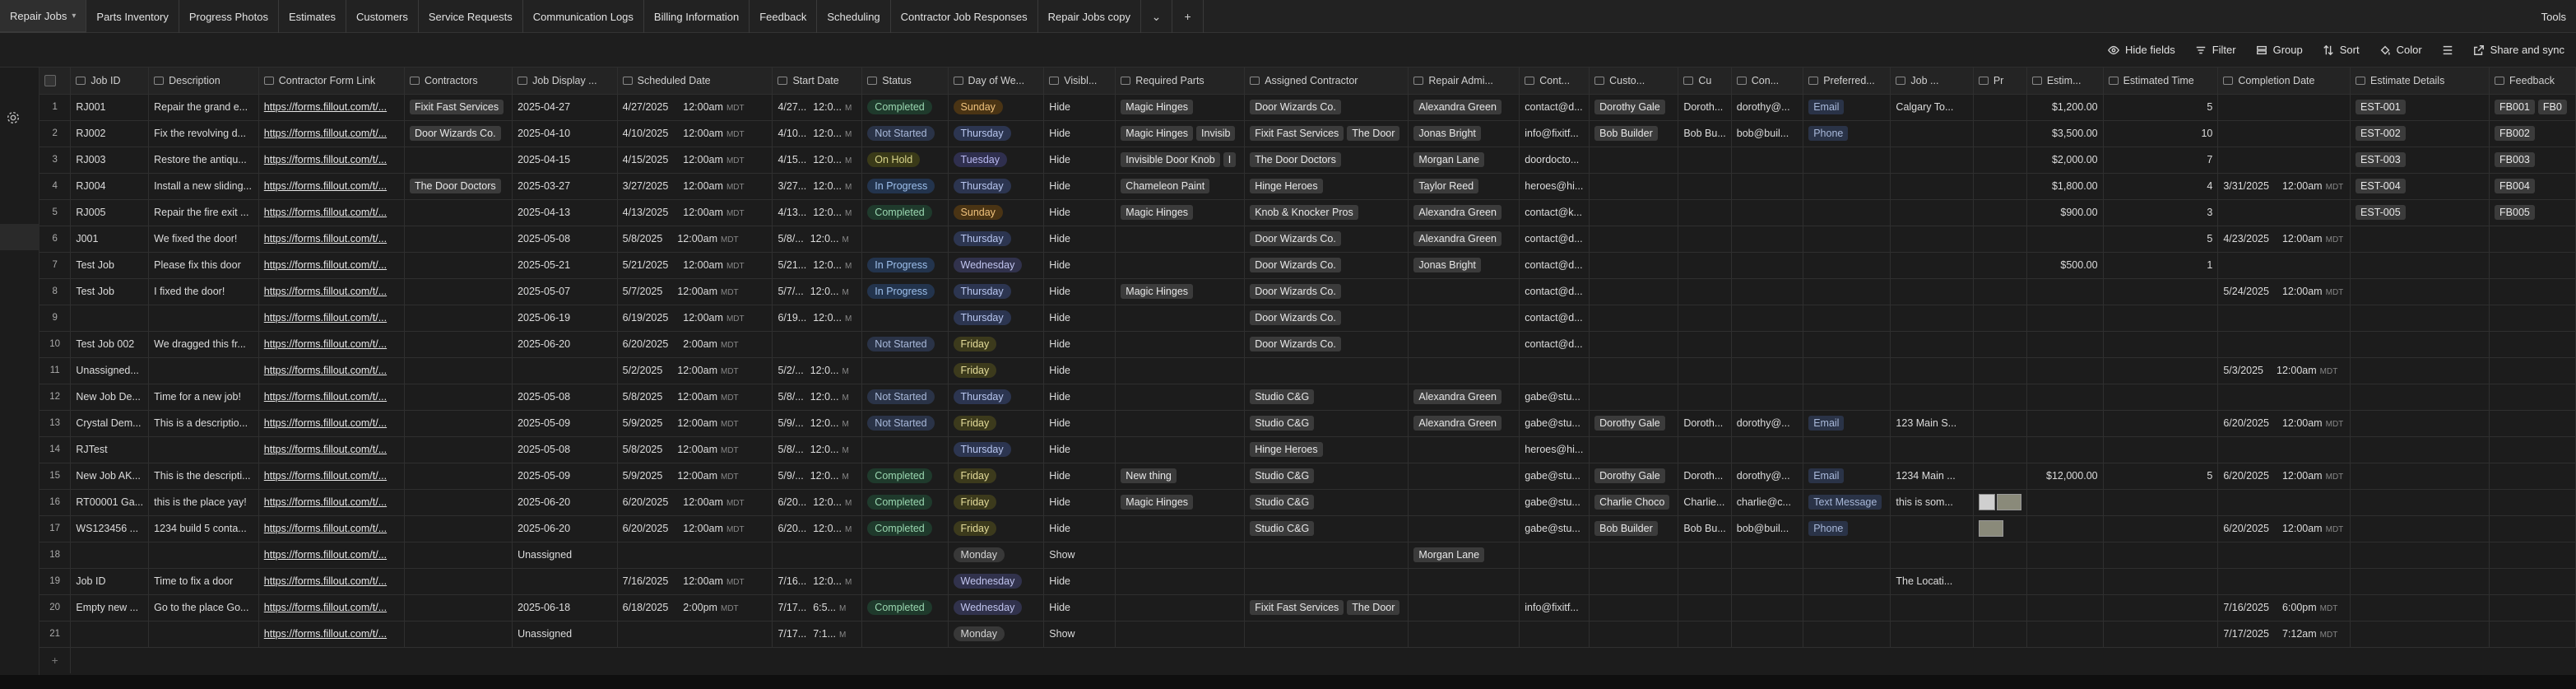 This screenshot has width=2576, height=689. What do you see at coordinates (695, 581) in the screenshot?
I see `scheduled-date-cell: 7/16/2025 12:00am MDT` at bounding box center [695, 581].